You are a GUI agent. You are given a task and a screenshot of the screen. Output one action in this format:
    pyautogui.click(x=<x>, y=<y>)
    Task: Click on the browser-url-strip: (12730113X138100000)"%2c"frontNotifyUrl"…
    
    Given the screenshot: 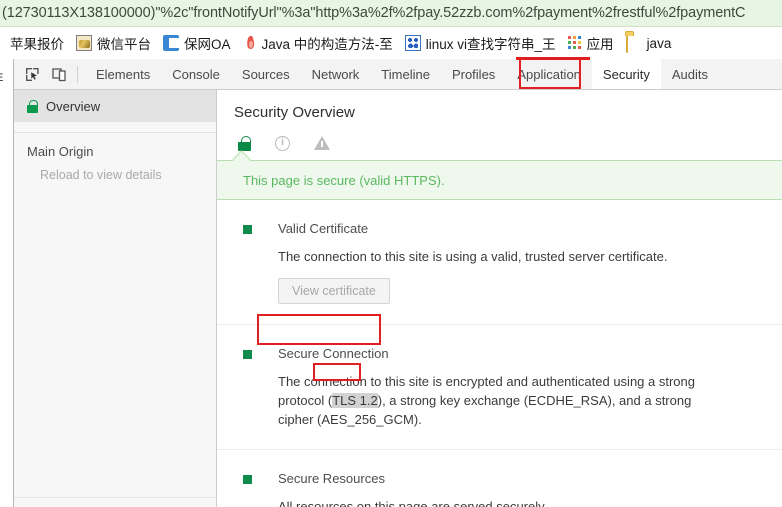 What is the action you would take?
    pyautogui.click(x=391, y=13)
    